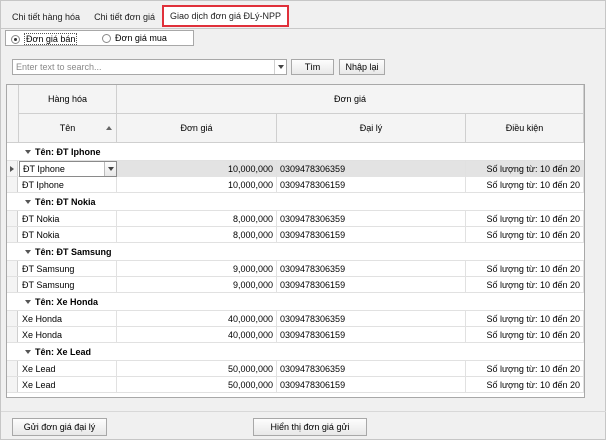 The width and height of the screenshot is (606, 440). Describe the element at coordinates (68, 152) in the screenshot. I see `group-label: Tên: ĐT Iphone` at that location.